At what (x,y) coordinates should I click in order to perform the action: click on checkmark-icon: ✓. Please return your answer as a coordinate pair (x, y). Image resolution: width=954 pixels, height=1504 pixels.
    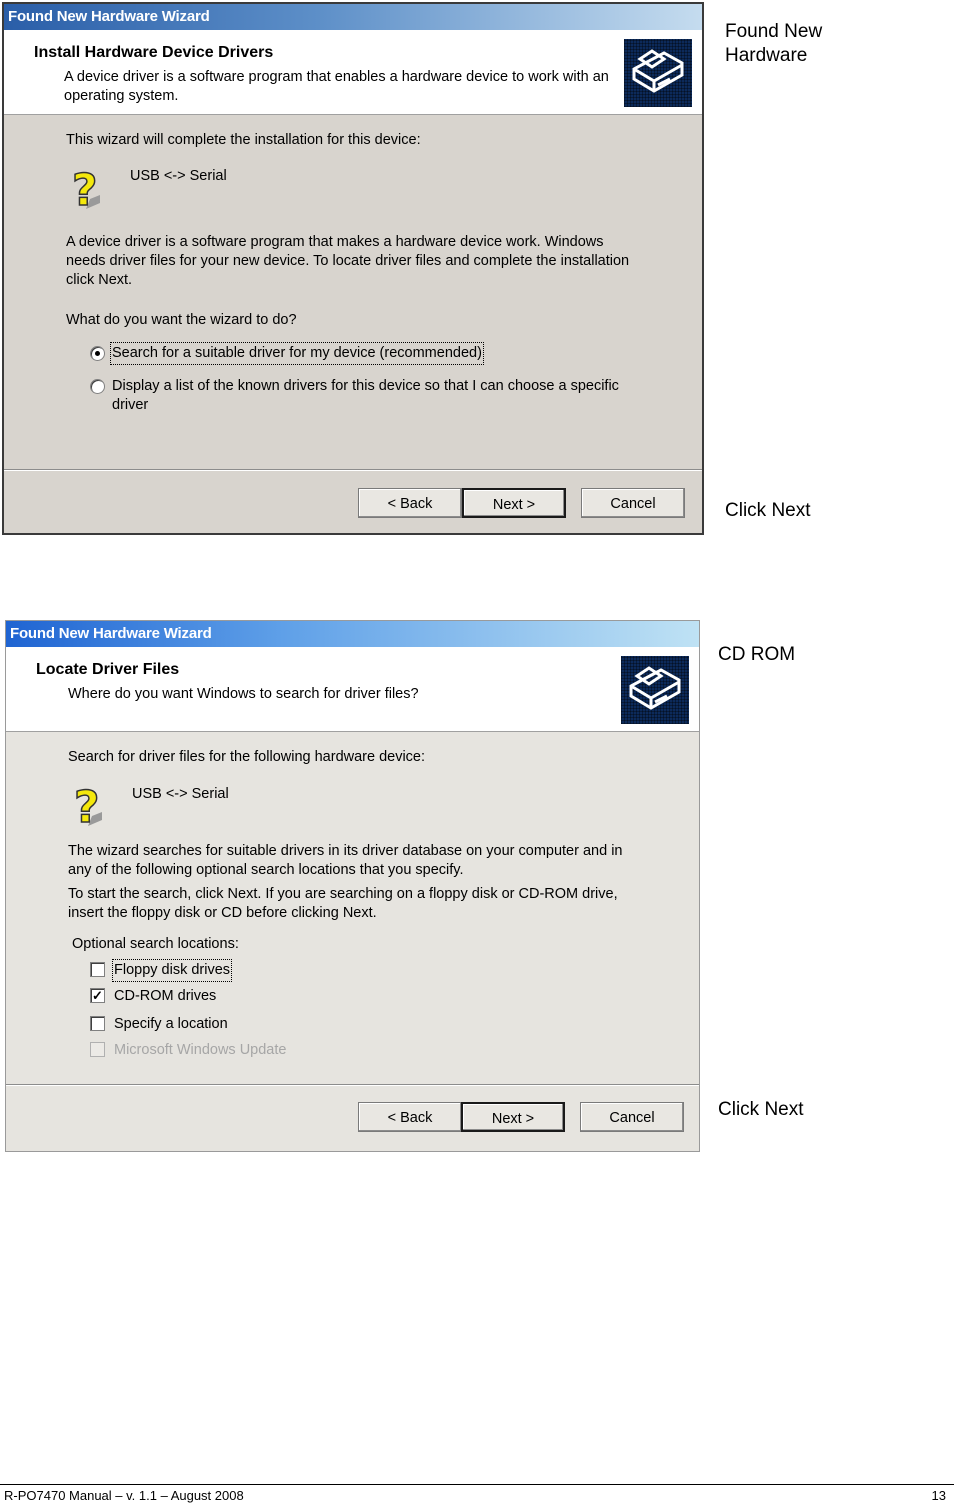
    Looking at the image, I should click on (97, 995).